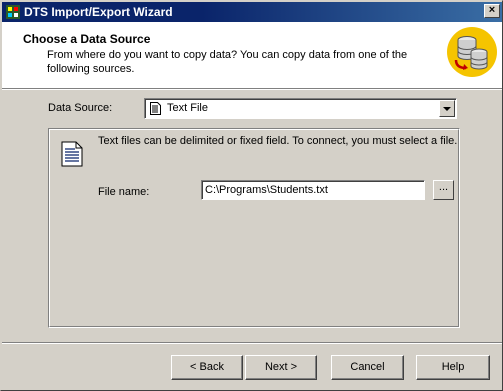  I want to click on data-source-select: Text File, so click(300, 108).